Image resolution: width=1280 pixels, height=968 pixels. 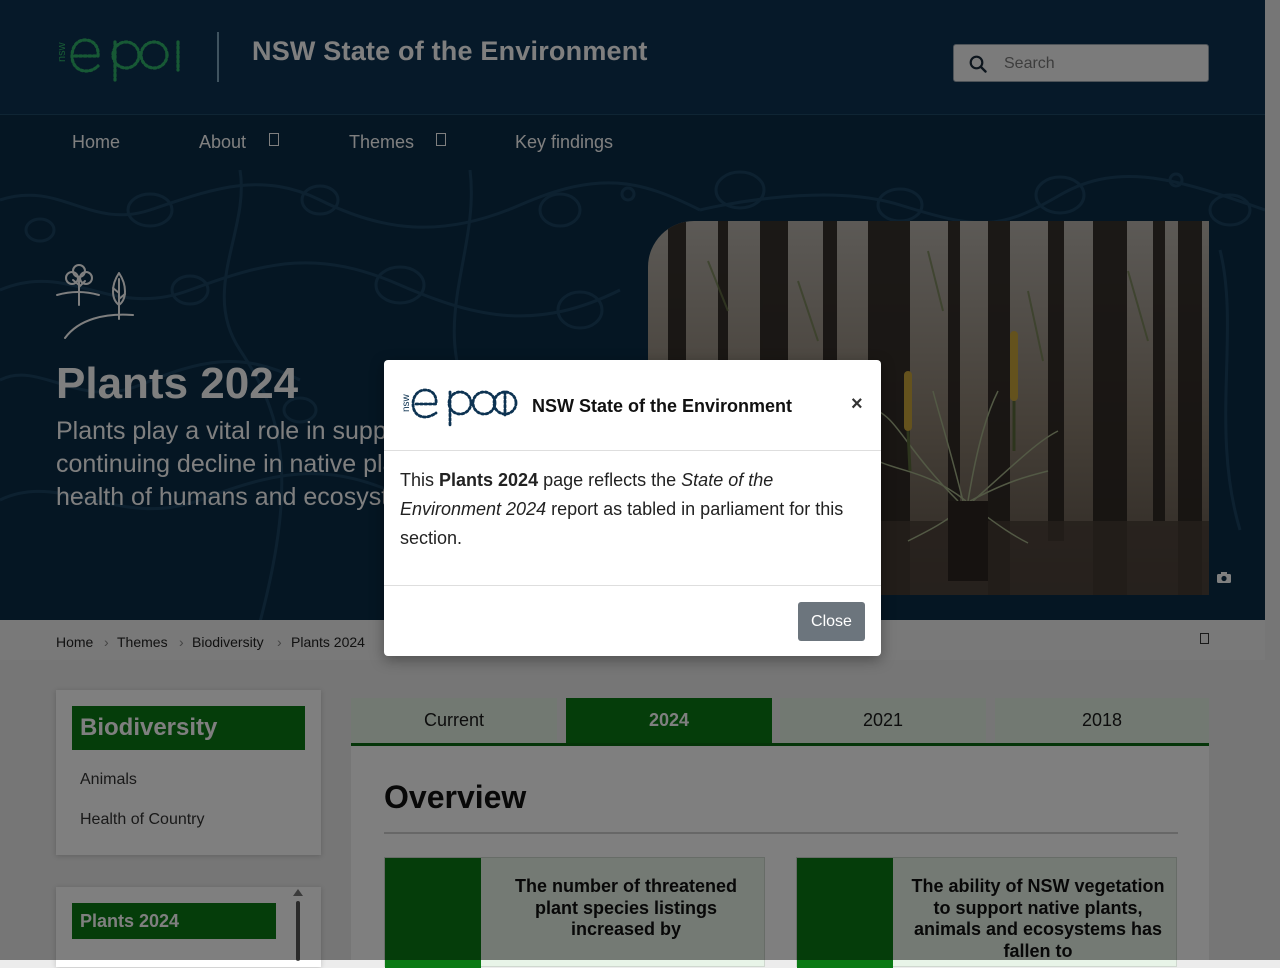 I want to click on close-icon: ×, so click(x=857, y=404).